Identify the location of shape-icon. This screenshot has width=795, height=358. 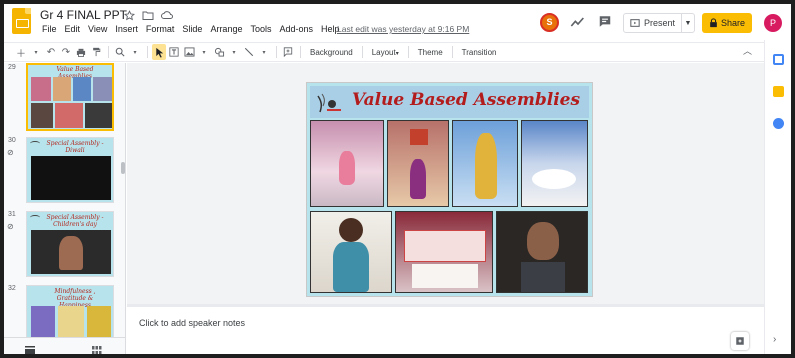
(219, 52).